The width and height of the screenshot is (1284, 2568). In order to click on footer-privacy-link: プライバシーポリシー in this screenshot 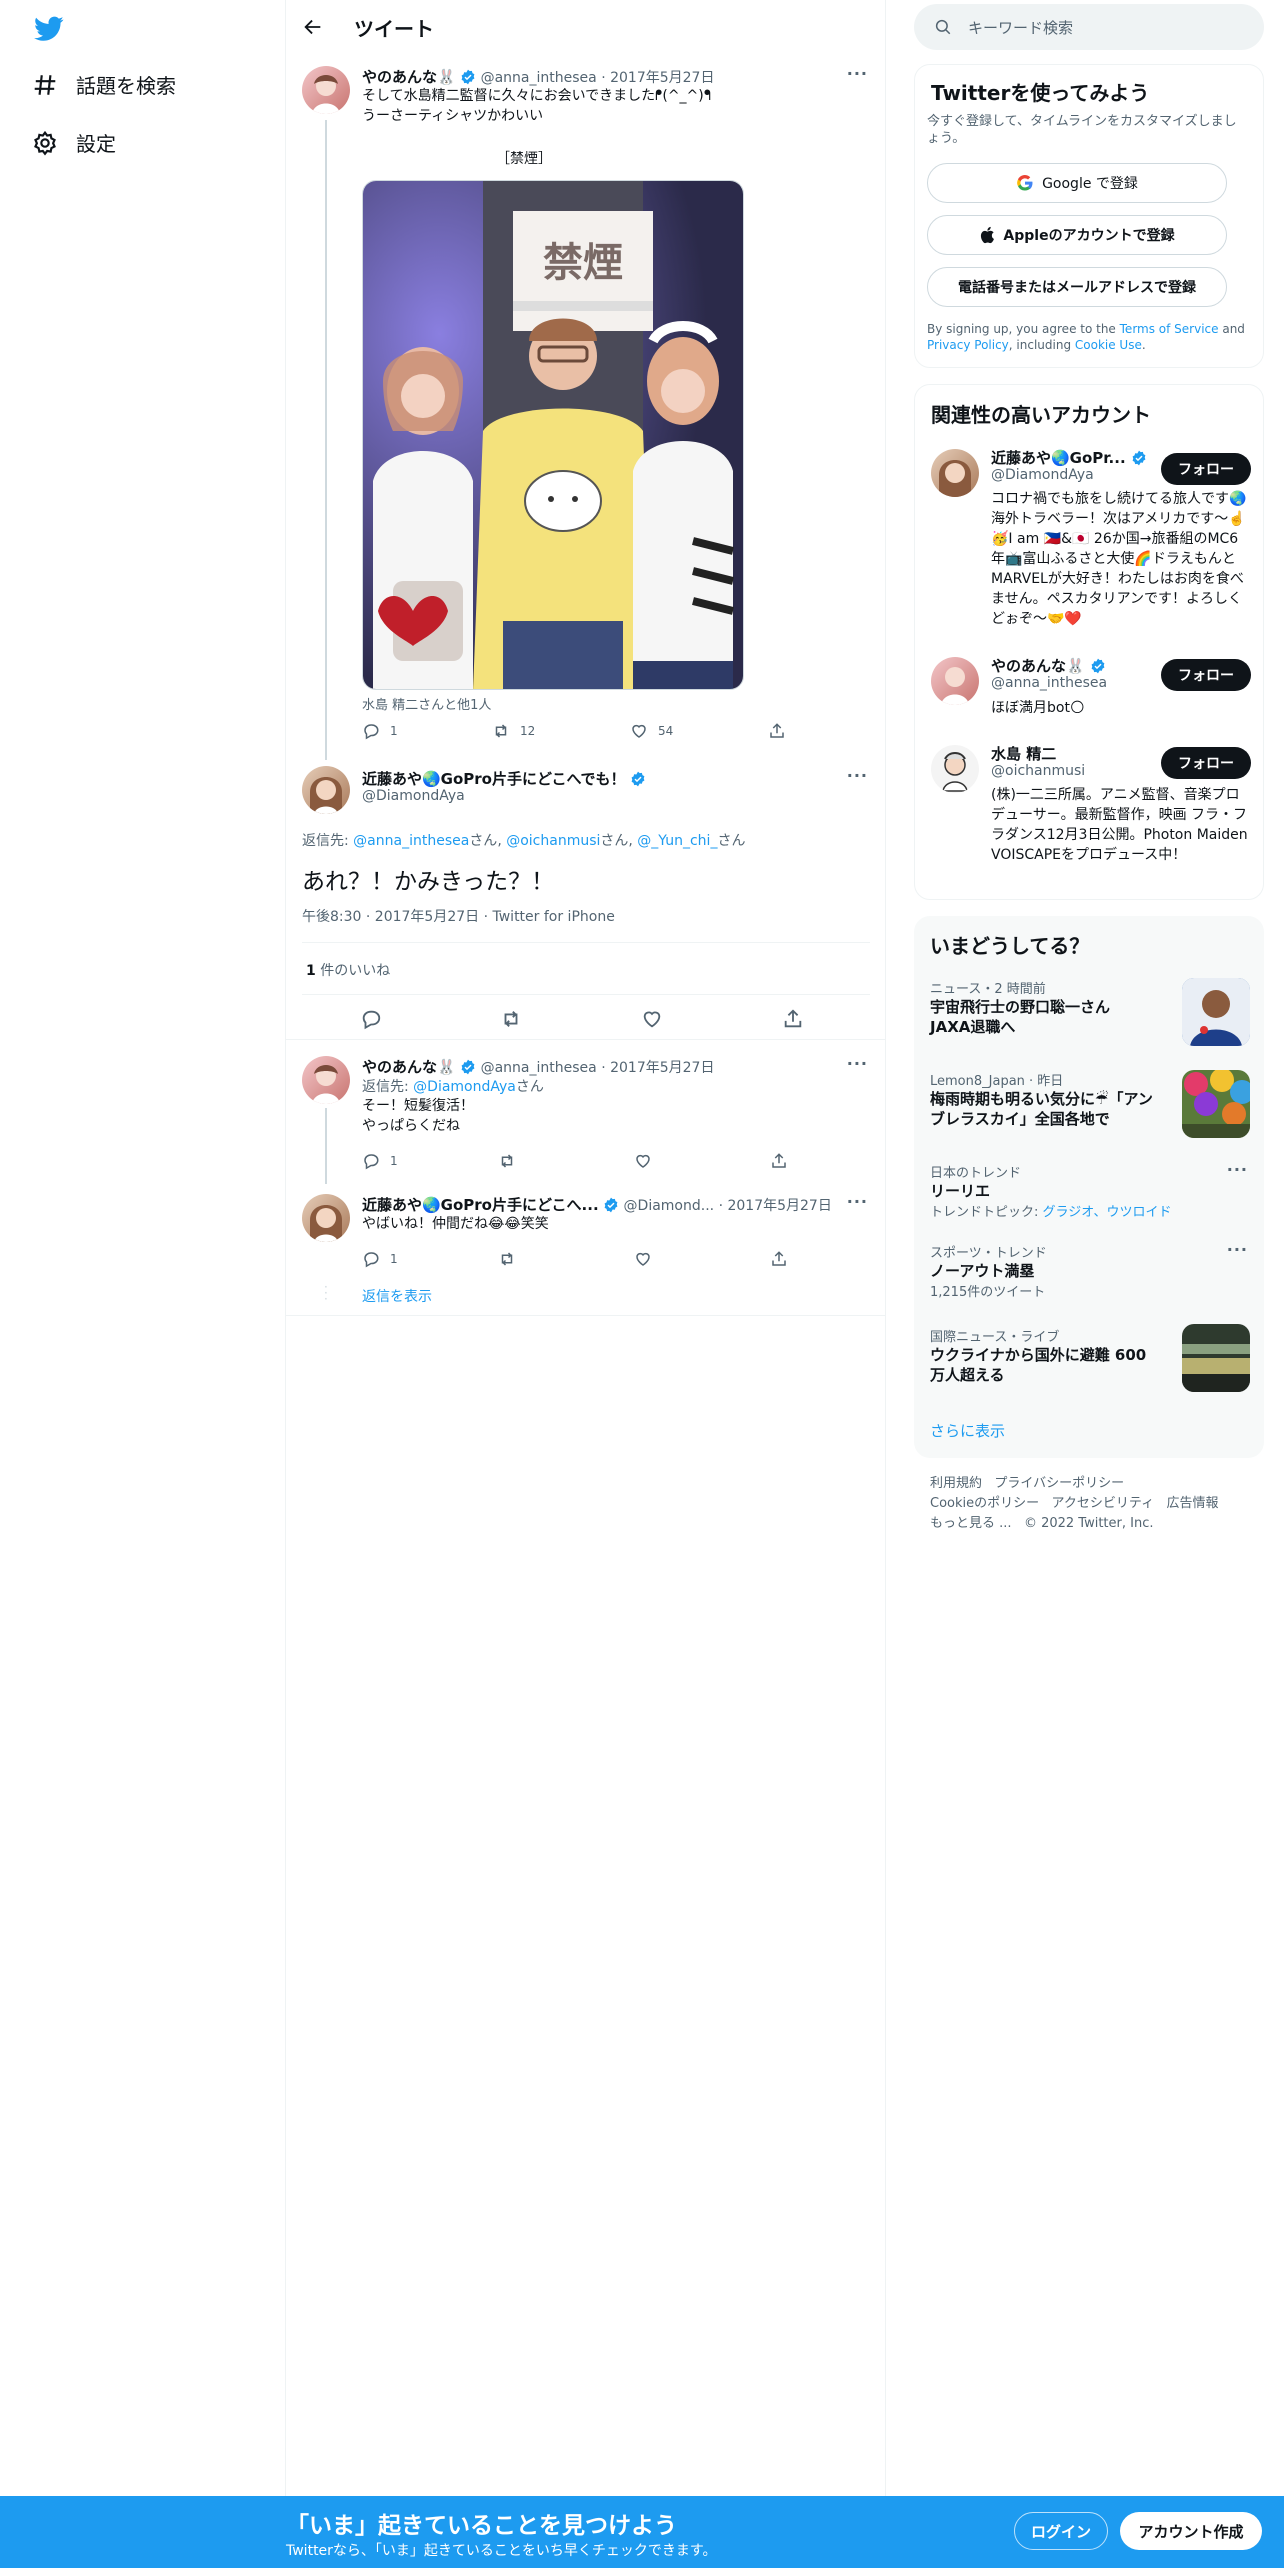, I will do `click(1059, 1483)`.